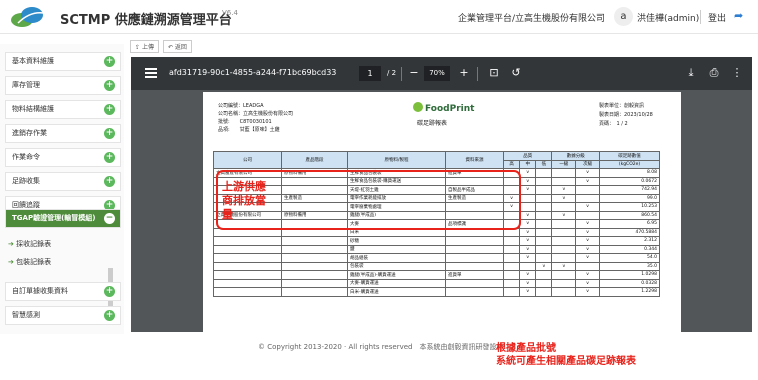  What do you see at coordinates (54, 218) in the screenshot?
I see `sidebar-item-label: TGAP驗證管理(輸冒模組)` at bounding box center [54, 218].